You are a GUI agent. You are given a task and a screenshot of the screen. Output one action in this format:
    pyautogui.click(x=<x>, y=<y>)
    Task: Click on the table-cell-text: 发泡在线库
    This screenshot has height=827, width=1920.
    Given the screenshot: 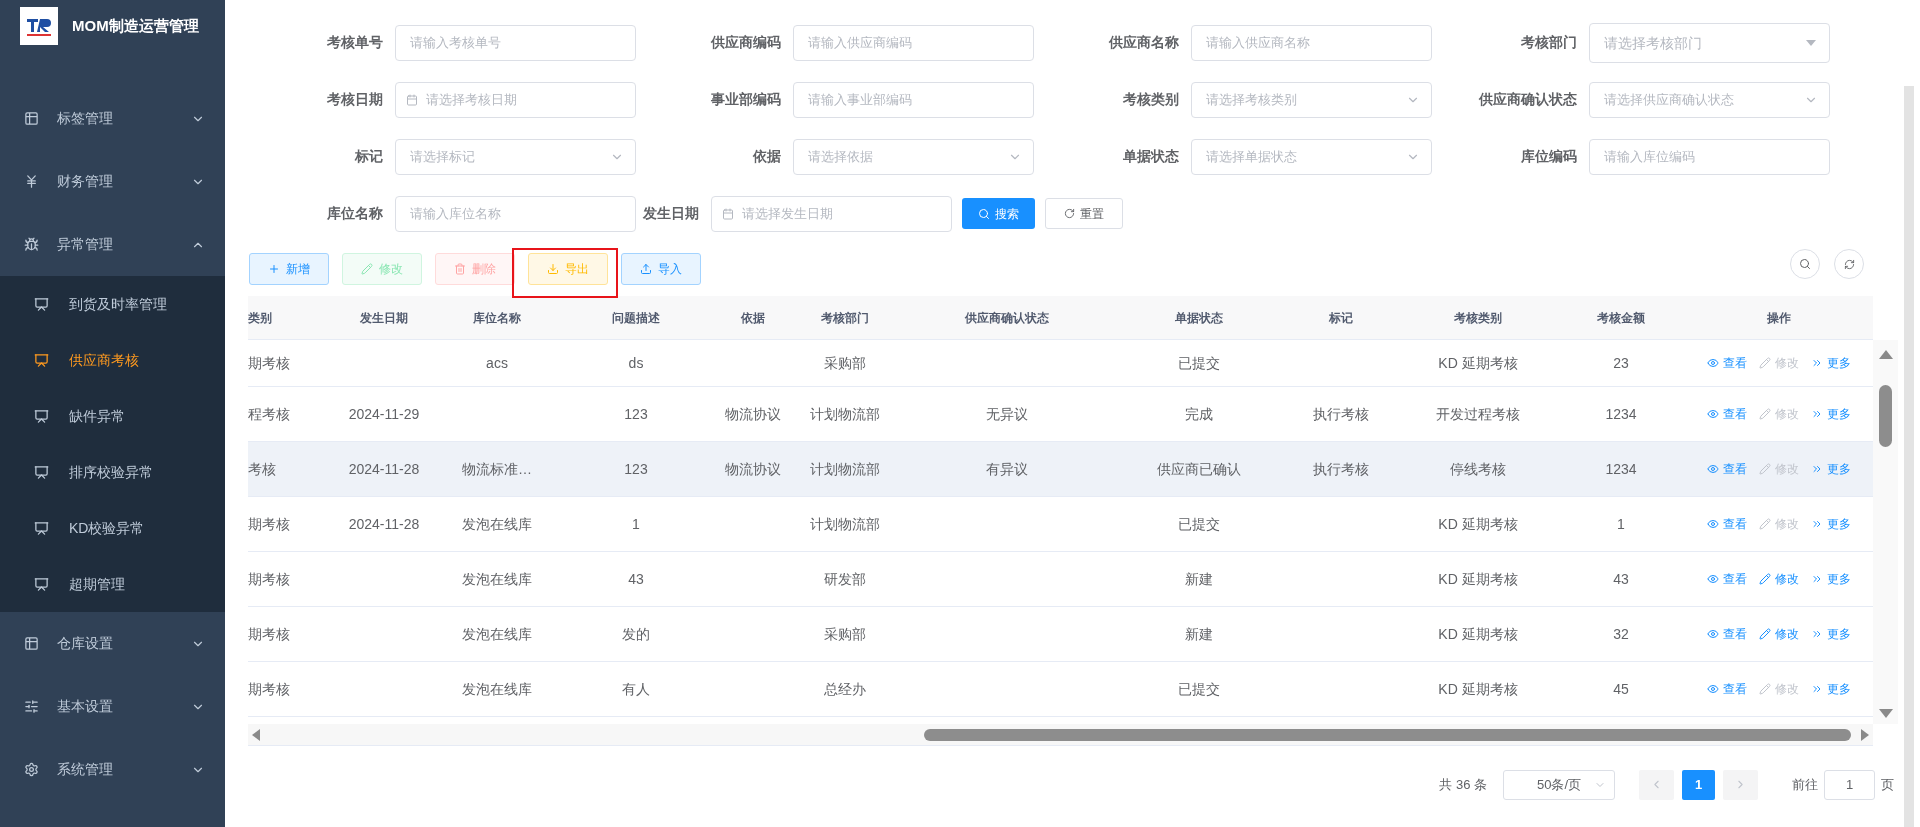 What is the action you would take?
    pyautogui.click(x=497, y=689)
    